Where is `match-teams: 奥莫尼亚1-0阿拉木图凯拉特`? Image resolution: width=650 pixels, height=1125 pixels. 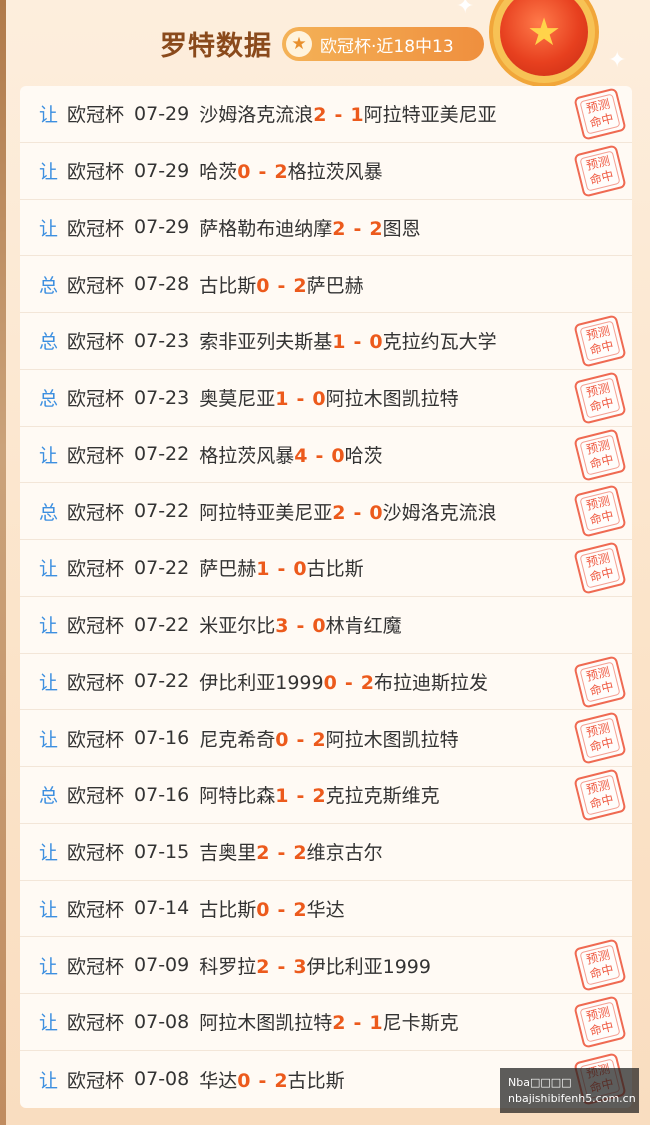 match-teams: 奥莫尼亚1-0阿拉木图凯拉特 is located at coordinates (328, 397).